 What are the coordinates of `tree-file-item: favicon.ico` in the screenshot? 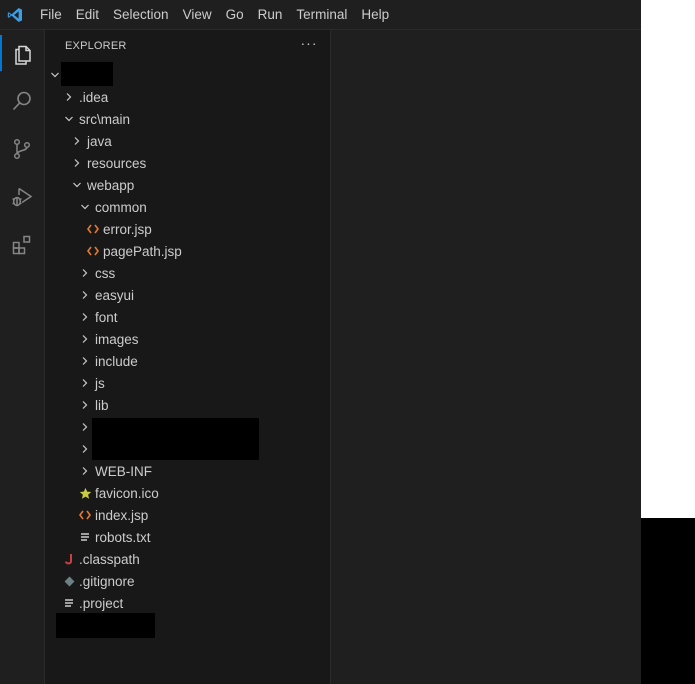 It's located at (187, 493).